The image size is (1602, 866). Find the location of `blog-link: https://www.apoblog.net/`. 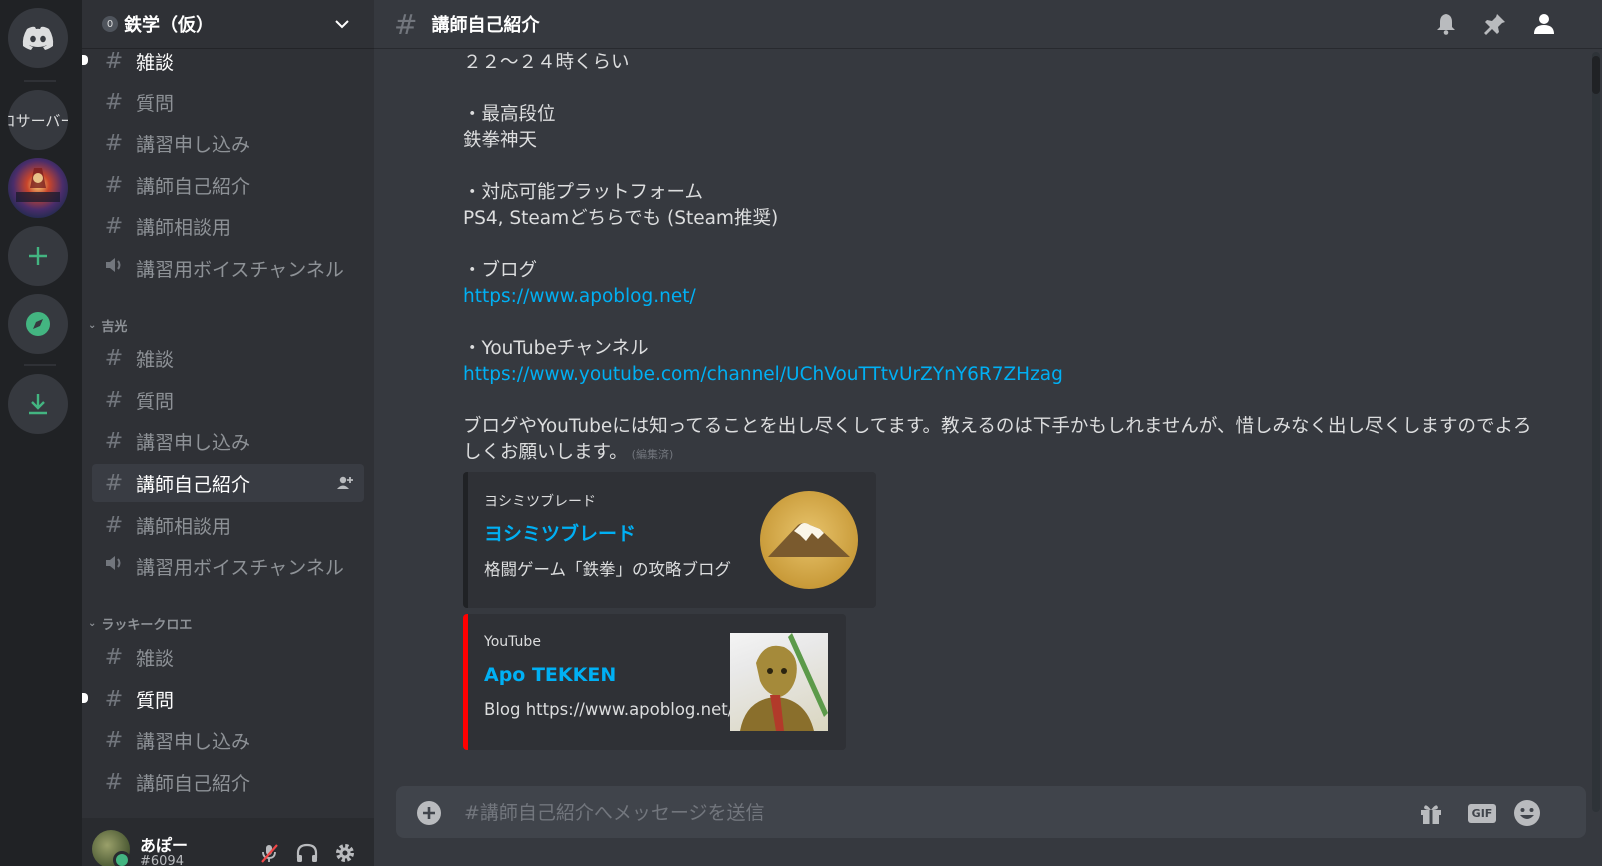

blog-link: https://www.apoblog.net/ is located at coordinates (579, 296).